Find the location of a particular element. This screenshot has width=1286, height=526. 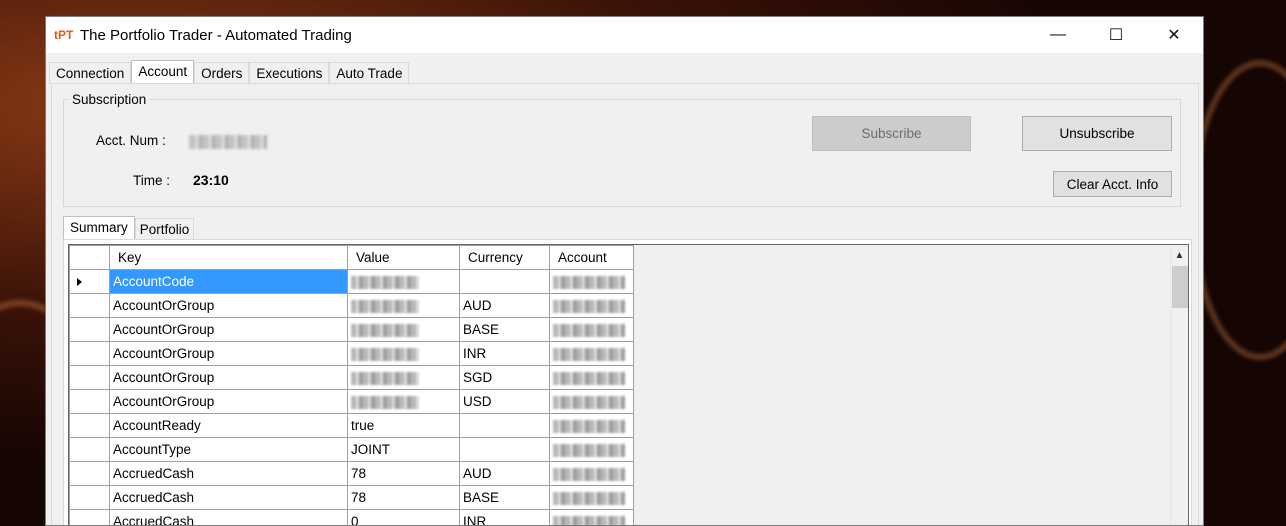

scroll-up-icon: ▲ is located at coordinates (1179, 255).